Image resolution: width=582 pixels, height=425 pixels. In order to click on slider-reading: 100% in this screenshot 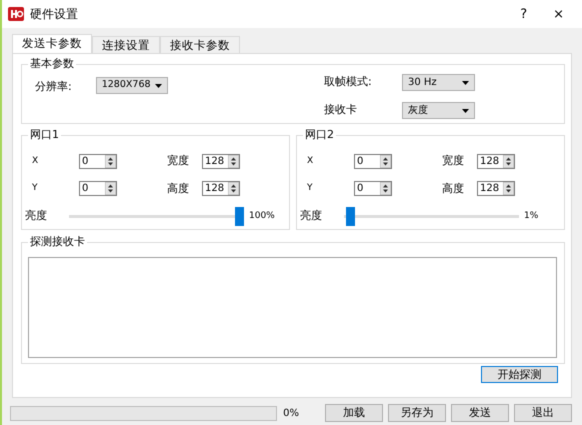, I will do `click(262, 216)`.